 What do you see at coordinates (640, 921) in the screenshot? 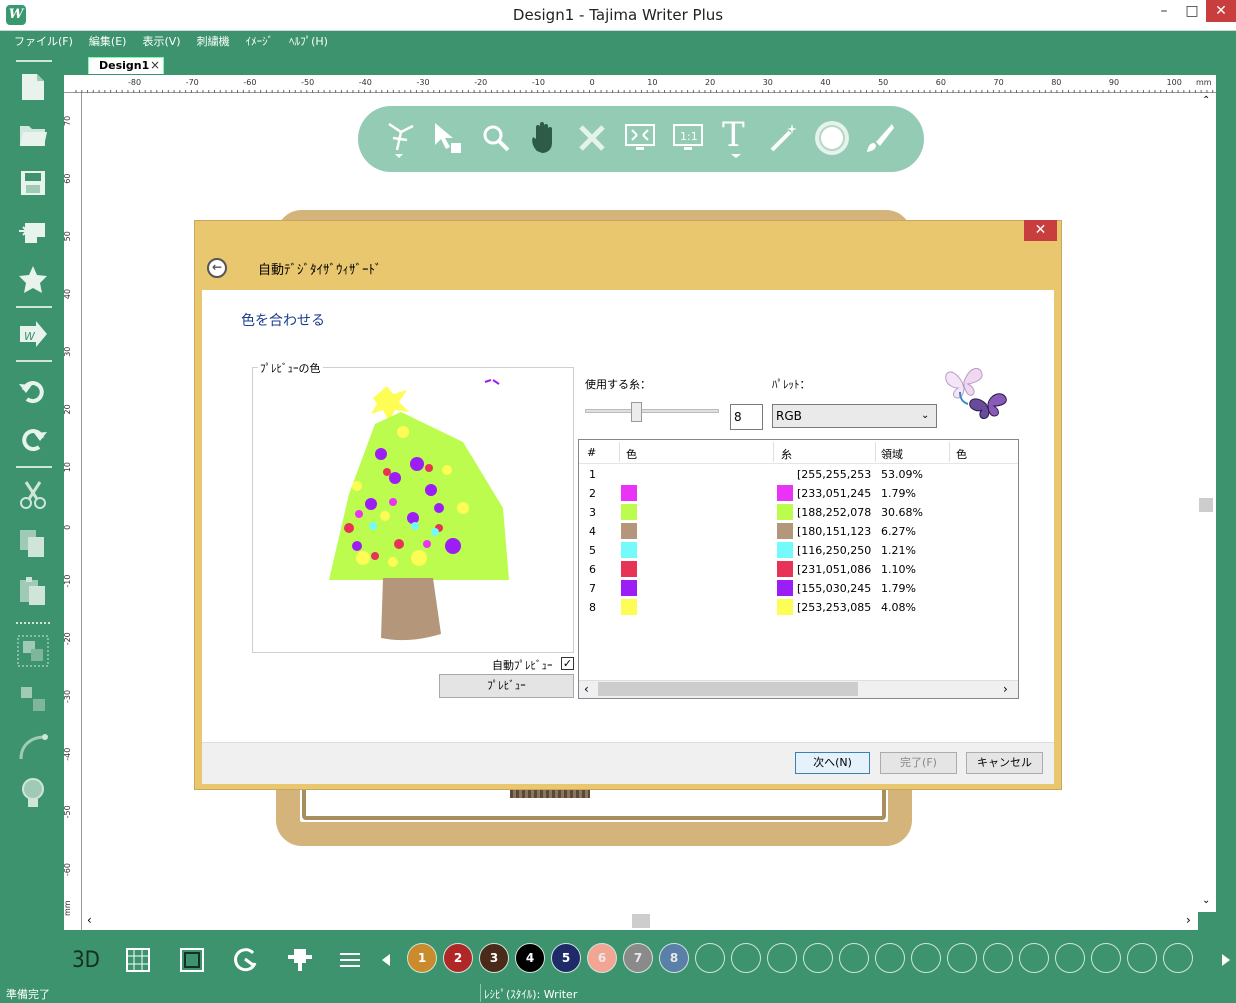
I see `horizontal-scrollbar: ‹ ›` at bounding box center [640, 921].